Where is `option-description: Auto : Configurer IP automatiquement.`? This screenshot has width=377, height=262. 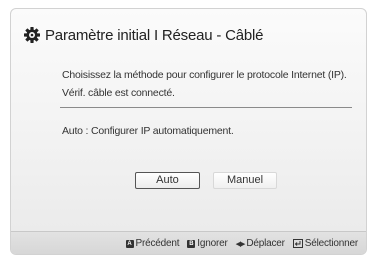 option-description: Auto : Configurer IP automatiquement. is located at coordinates (148, 131).